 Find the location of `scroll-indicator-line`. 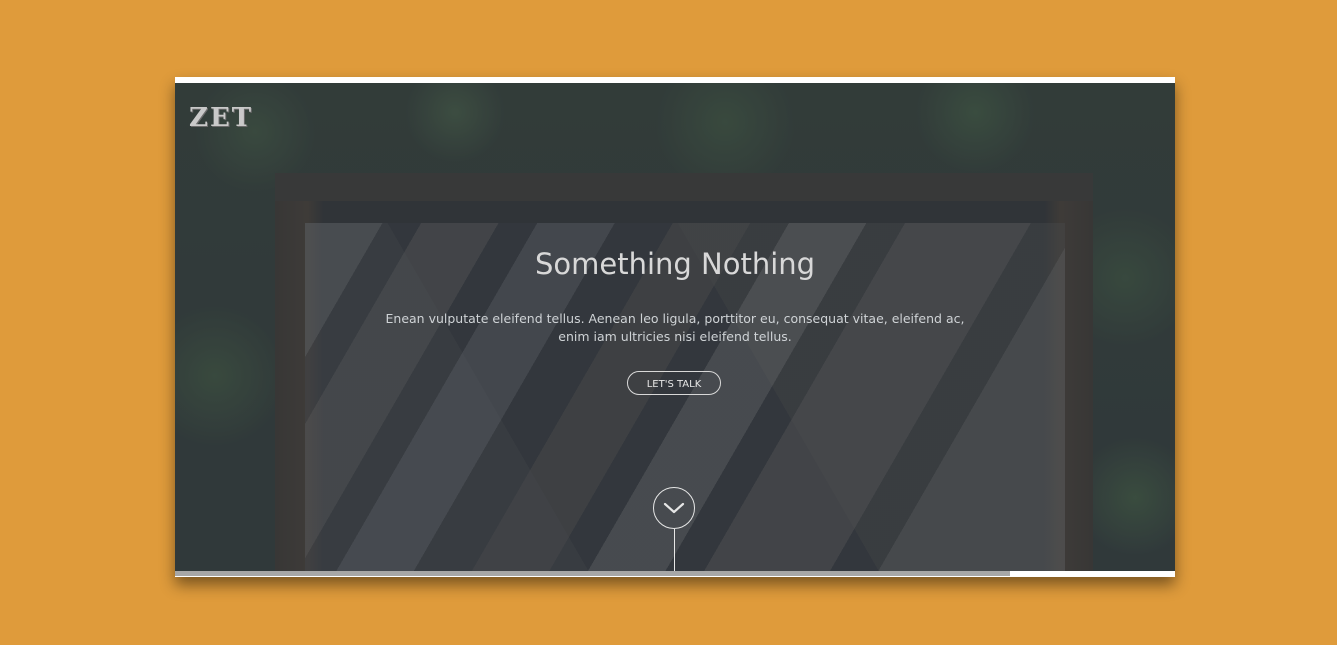

scroll-indicator-line is located at coordinates (674, 550).